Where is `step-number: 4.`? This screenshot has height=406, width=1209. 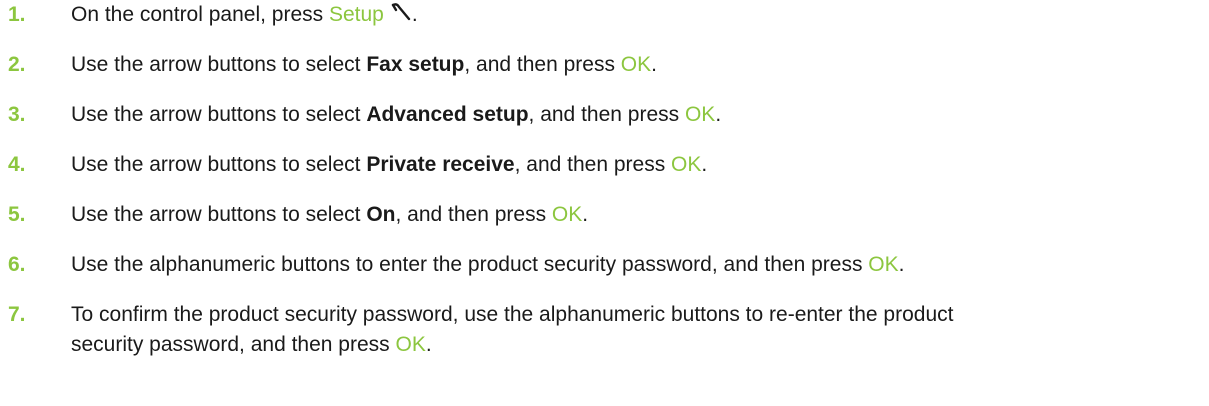
step-number: 4. is located at coordinates (17, 164).